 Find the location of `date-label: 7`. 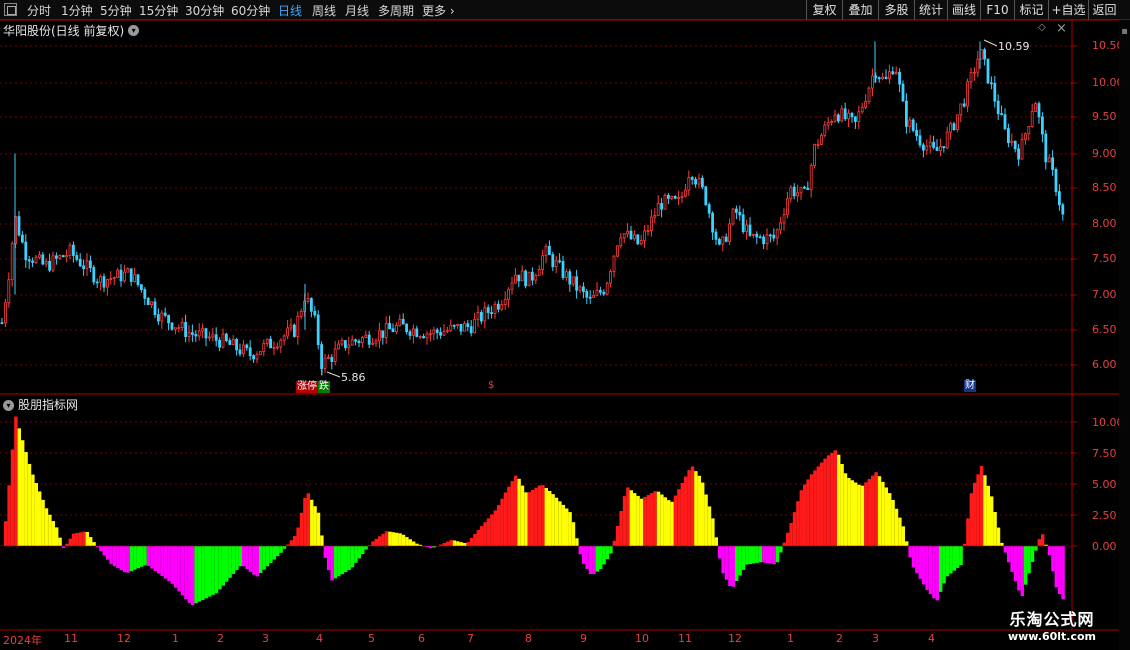

date-label: 7 is located at coordinates (470, 638).